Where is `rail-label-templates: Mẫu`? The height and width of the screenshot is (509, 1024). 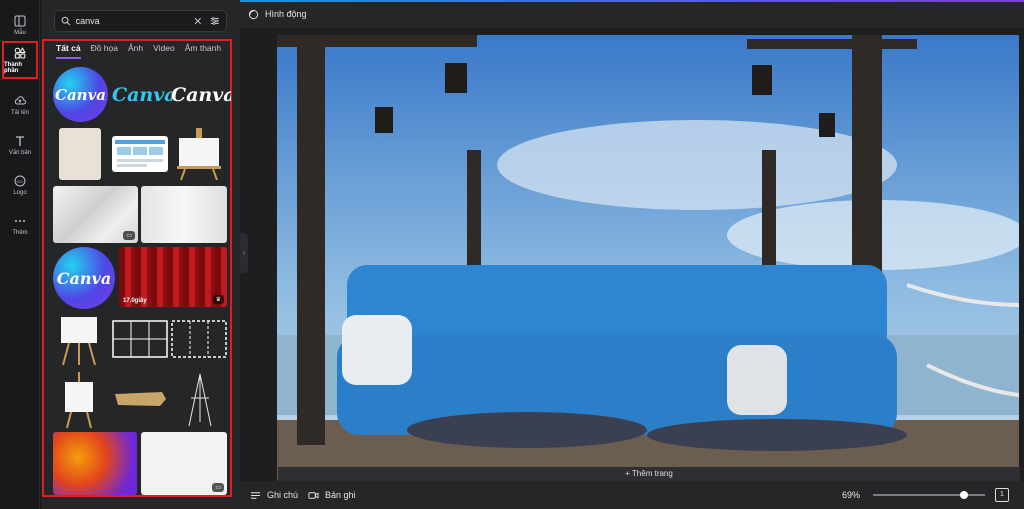 rail-label-templates: Mẫu is located at coordinates (20, 32).